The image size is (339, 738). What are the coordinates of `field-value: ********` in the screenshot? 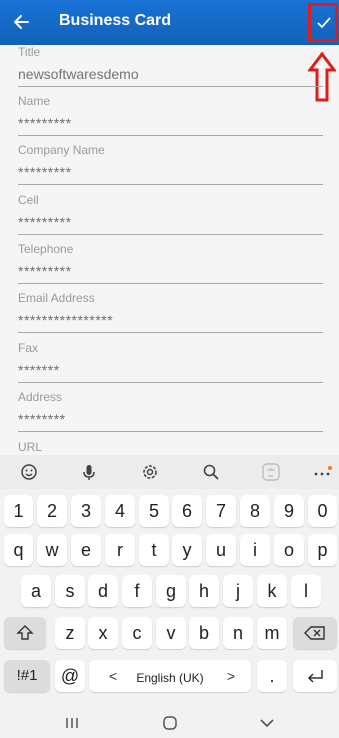 It's located at (42, 419).